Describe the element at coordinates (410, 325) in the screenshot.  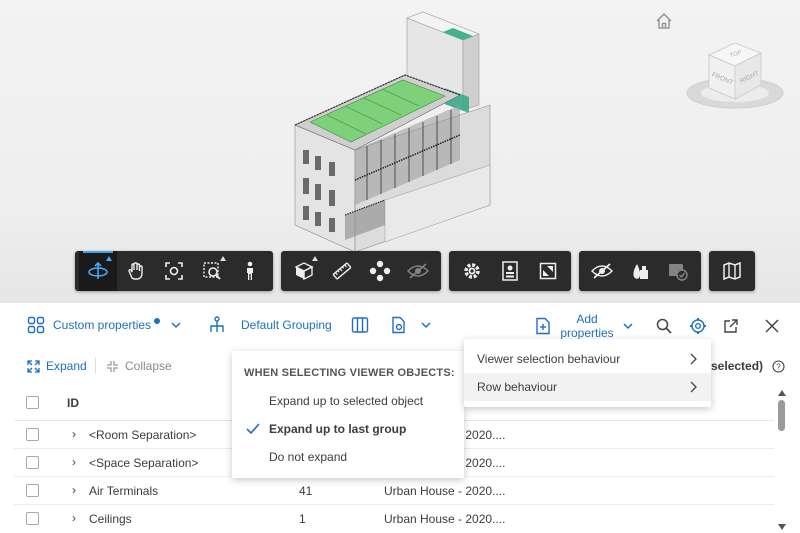
I see `view-settings-button` at that location.